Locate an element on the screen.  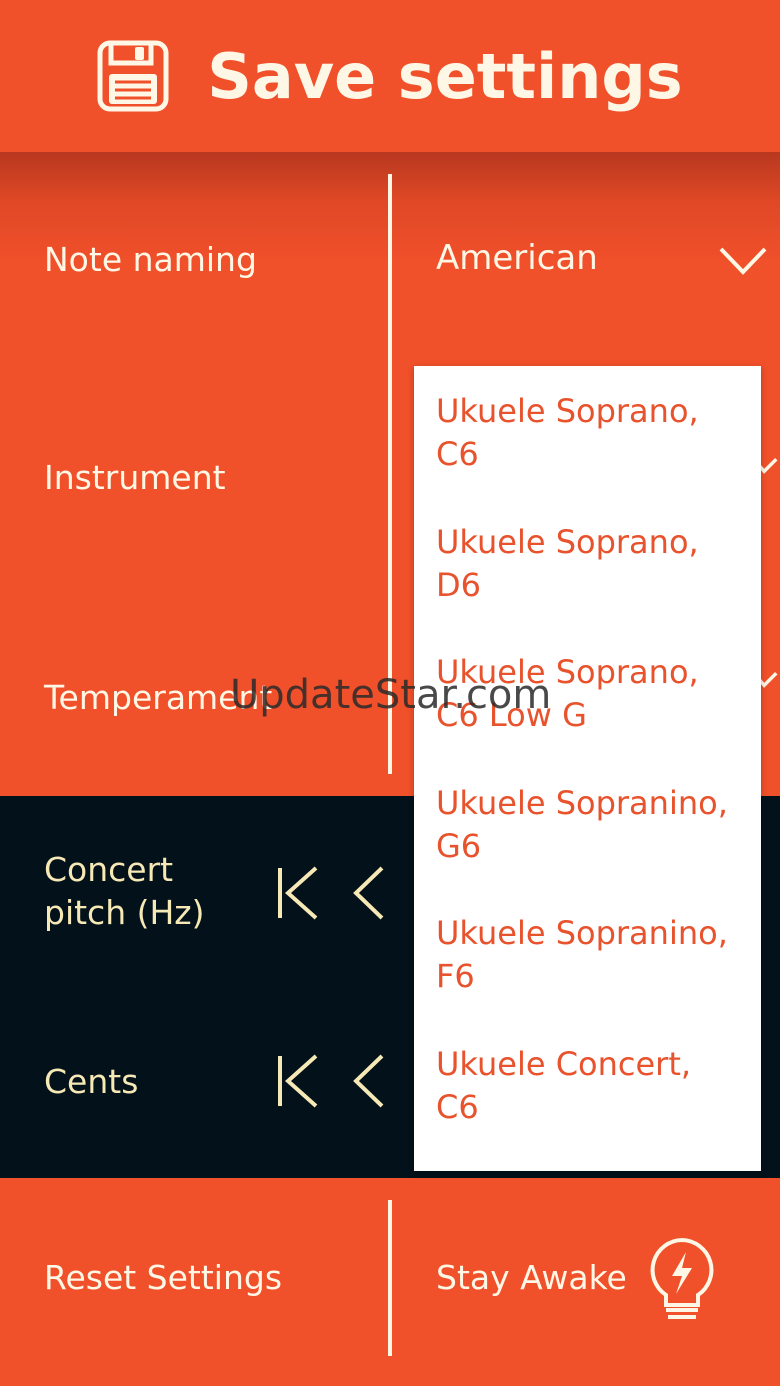
page-title: Save settings is located at coordinates (445, 76).